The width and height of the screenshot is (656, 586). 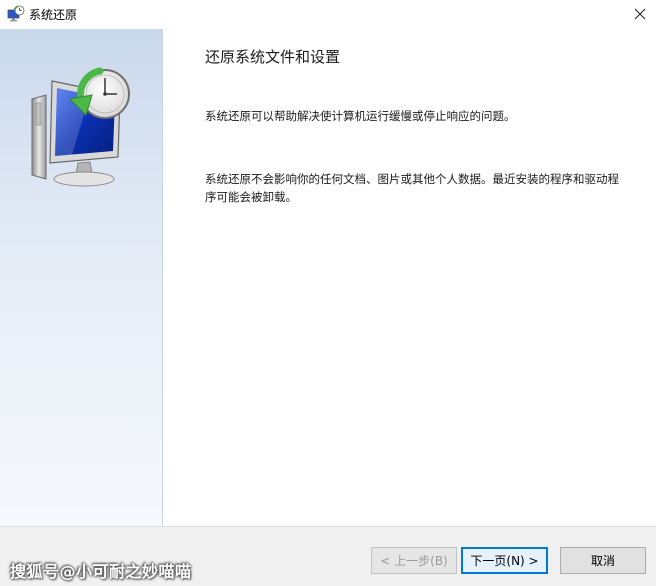 I want to click on system-restore-icon, so click(x=16, y=14).